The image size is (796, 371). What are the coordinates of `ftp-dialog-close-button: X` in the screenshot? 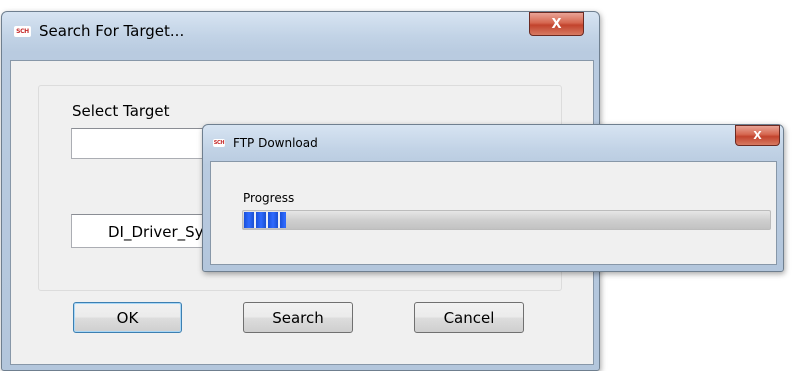 It's located at (757, 135).